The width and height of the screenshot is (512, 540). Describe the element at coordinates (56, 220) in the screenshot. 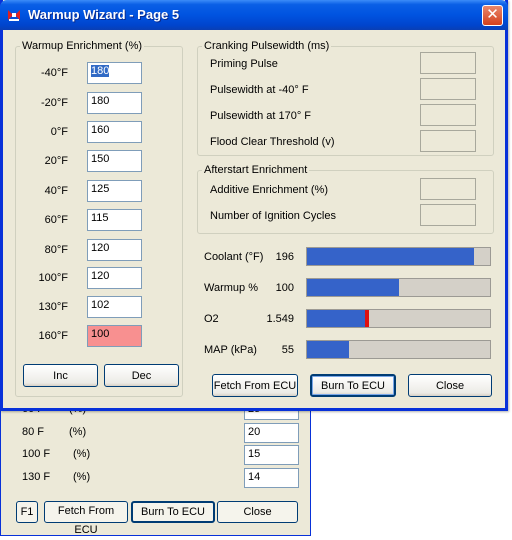

I see `warmup-temp-label: 60°F` at that location.